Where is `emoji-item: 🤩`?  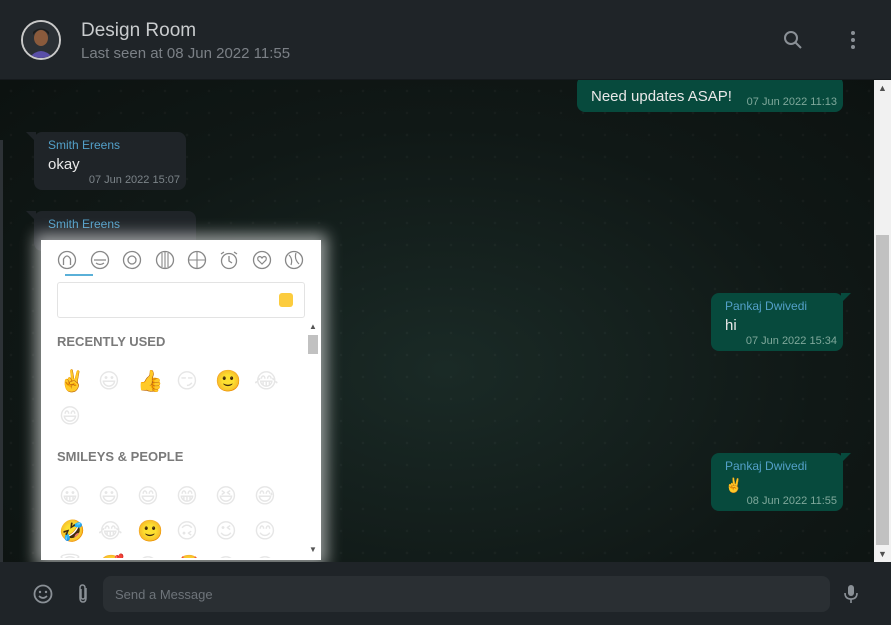
emoji-item: 🤩 is located at coordinates (195, 555).